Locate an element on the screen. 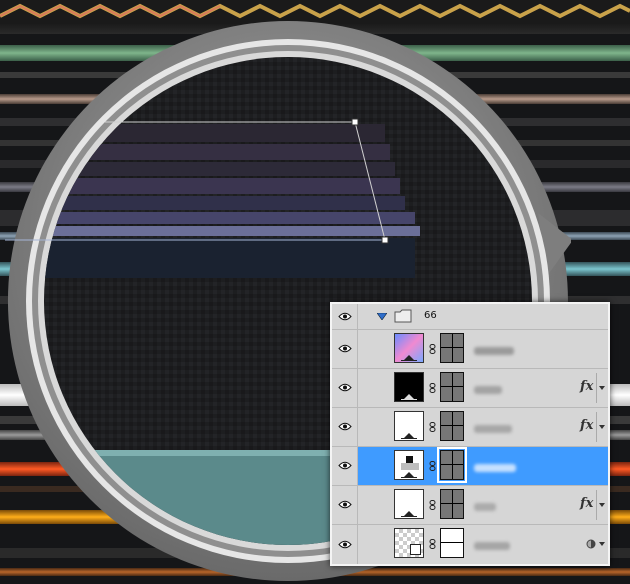 This screenshot has width=630, height=584. adjustment-icon is located at coordinates (591, 544).